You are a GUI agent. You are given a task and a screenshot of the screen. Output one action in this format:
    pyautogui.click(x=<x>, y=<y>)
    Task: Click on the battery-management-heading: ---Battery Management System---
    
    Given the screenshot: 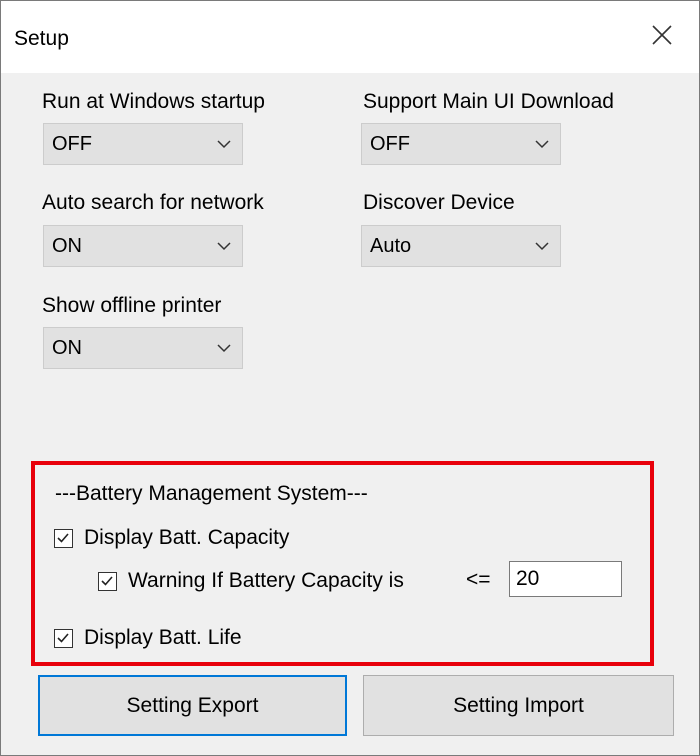 What is the action you would take?
    pyautogui.click(x=211, y=493)
    